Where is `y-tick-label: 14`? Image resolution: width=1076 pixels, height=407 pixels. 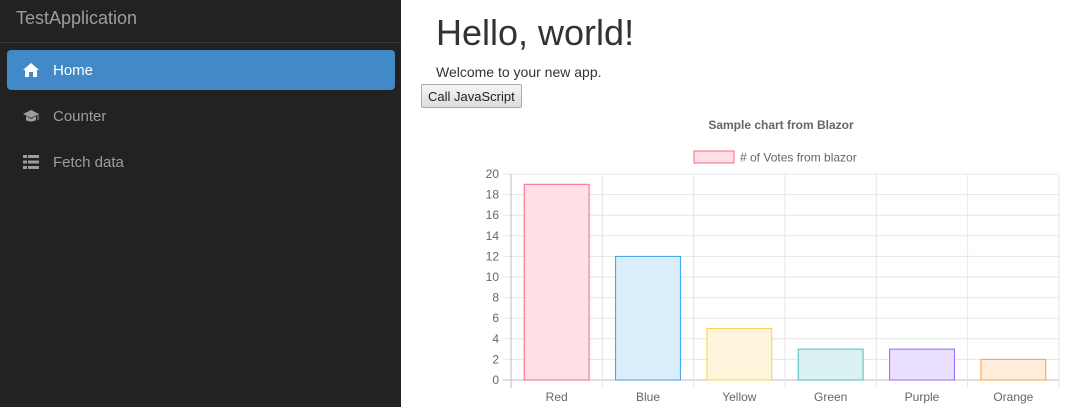
y-tick-label: 14 is located at coordinates (493, 236).